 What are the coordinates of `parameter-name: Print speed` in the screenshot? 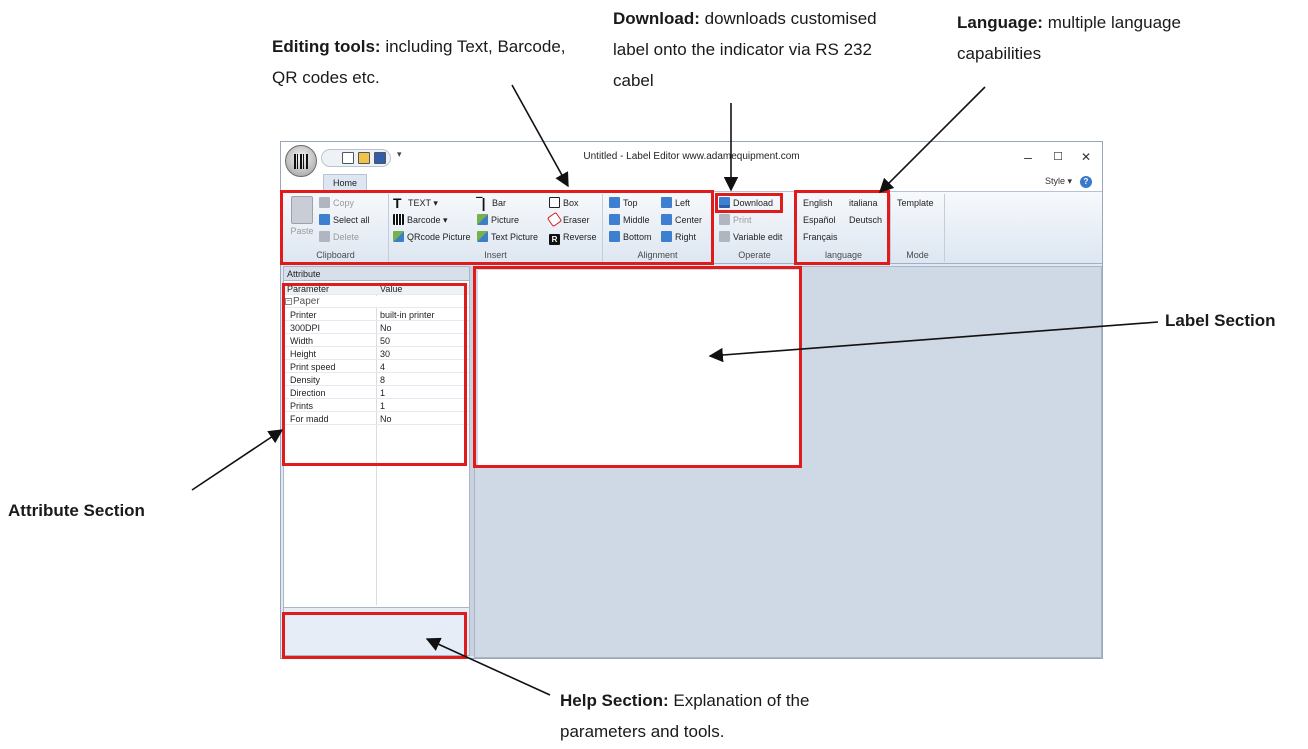 It's located at (313, 367).